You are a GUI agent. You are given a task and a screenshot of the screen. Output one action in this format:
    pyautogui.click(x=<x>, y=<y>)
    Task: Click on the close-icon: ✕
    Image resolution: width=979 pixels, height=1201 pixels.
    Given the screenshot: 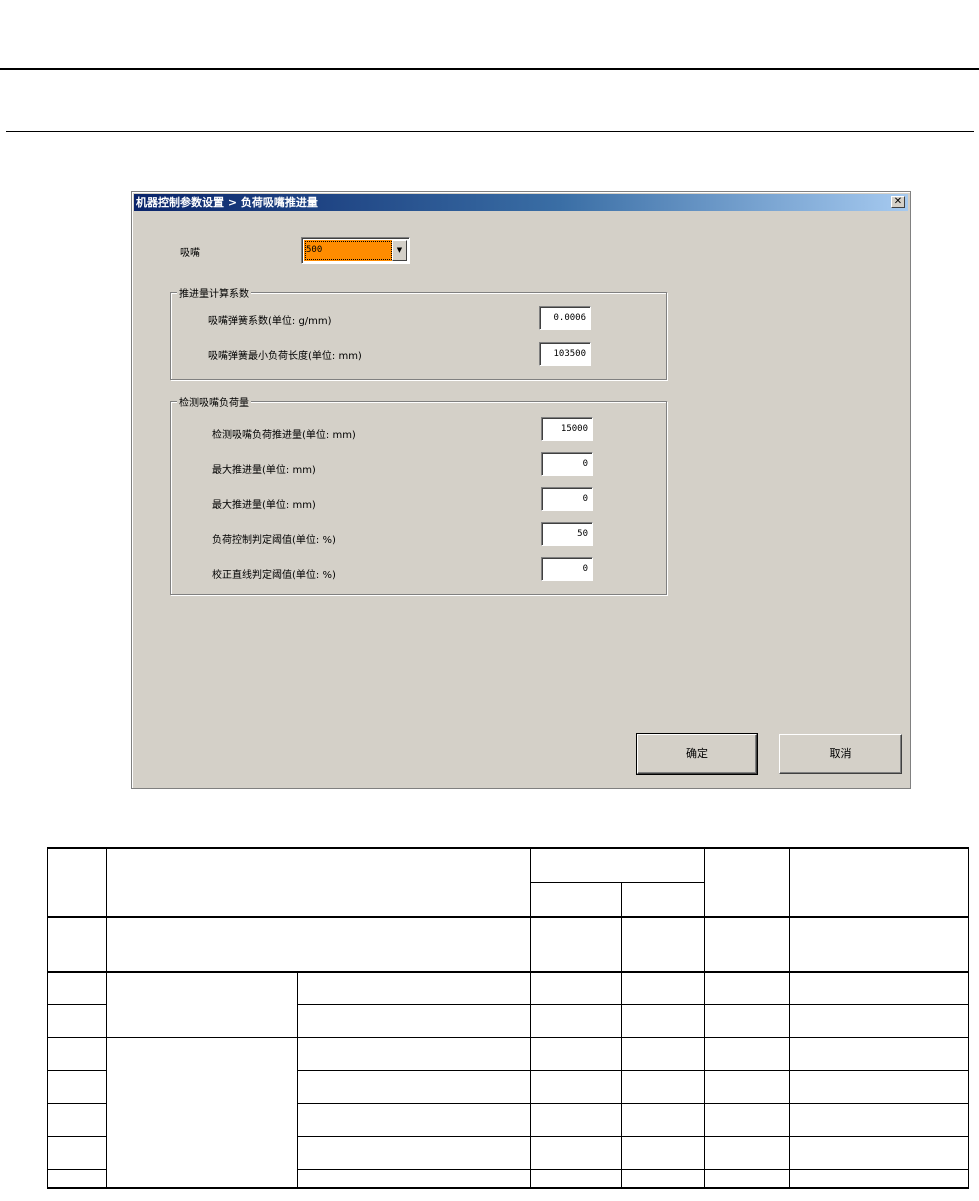 What is the action you would take?
    pyautogui.click(x=898, y=201)
    